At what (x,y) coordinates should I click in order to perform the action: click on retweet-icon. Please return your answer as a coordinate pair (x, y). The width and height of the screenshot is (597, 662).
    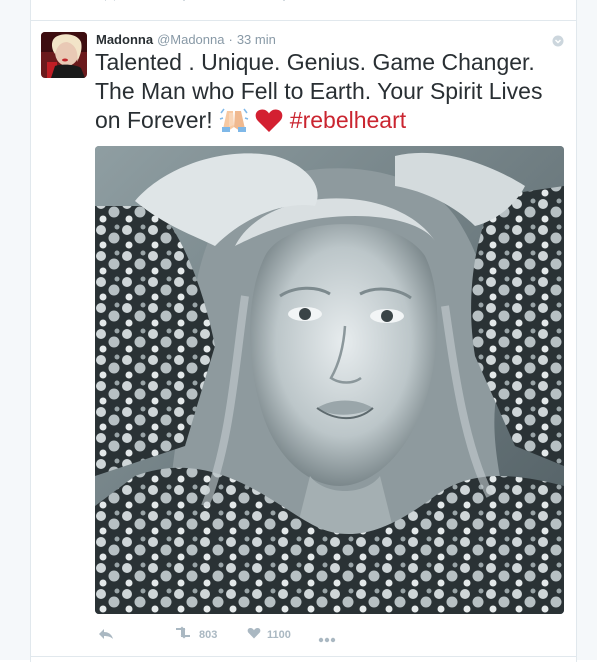
    Looking at the image, I should click on (183, 635).